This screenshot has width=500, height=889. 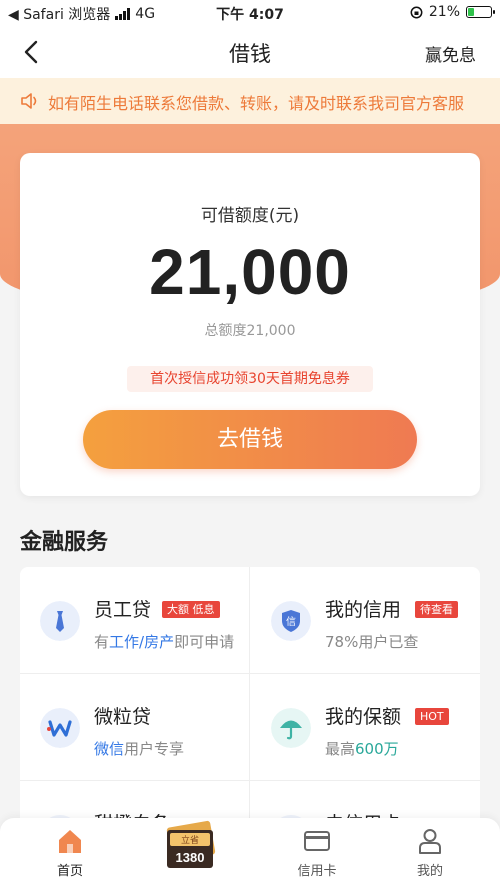 What do you see at coordinates (250, 853) in the screenshot?
I see `tab-bar: 首页 信用卡 我的` at bounding box center [250, 853].